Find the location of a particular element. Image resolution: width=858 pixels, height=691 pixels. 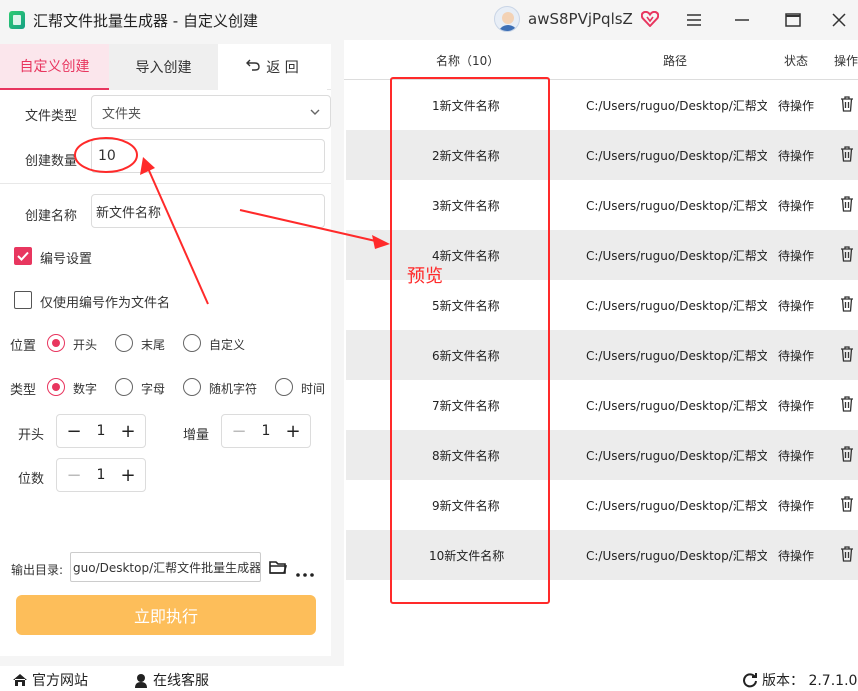

row-name: 7新文件名称 is located at coordinates (466, 406).